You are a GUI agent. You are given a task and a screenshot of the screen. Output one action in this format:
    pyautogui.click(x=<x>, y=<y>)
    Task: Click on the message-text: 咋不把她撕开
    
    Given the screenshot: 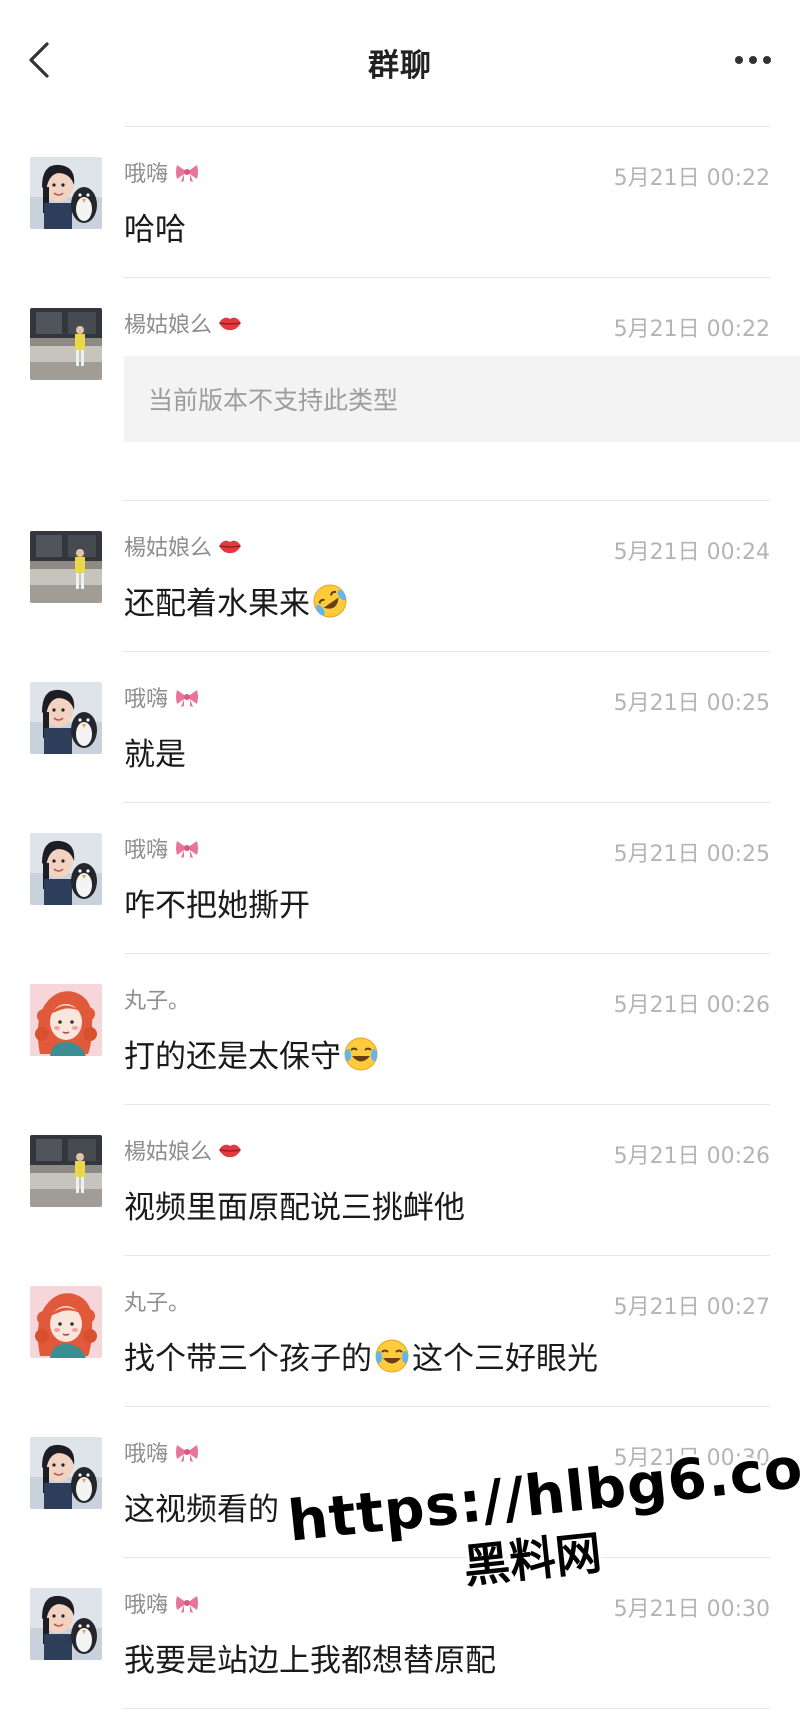 What is the action you would take?
    pyautogui.click(x=217, y=902)
    